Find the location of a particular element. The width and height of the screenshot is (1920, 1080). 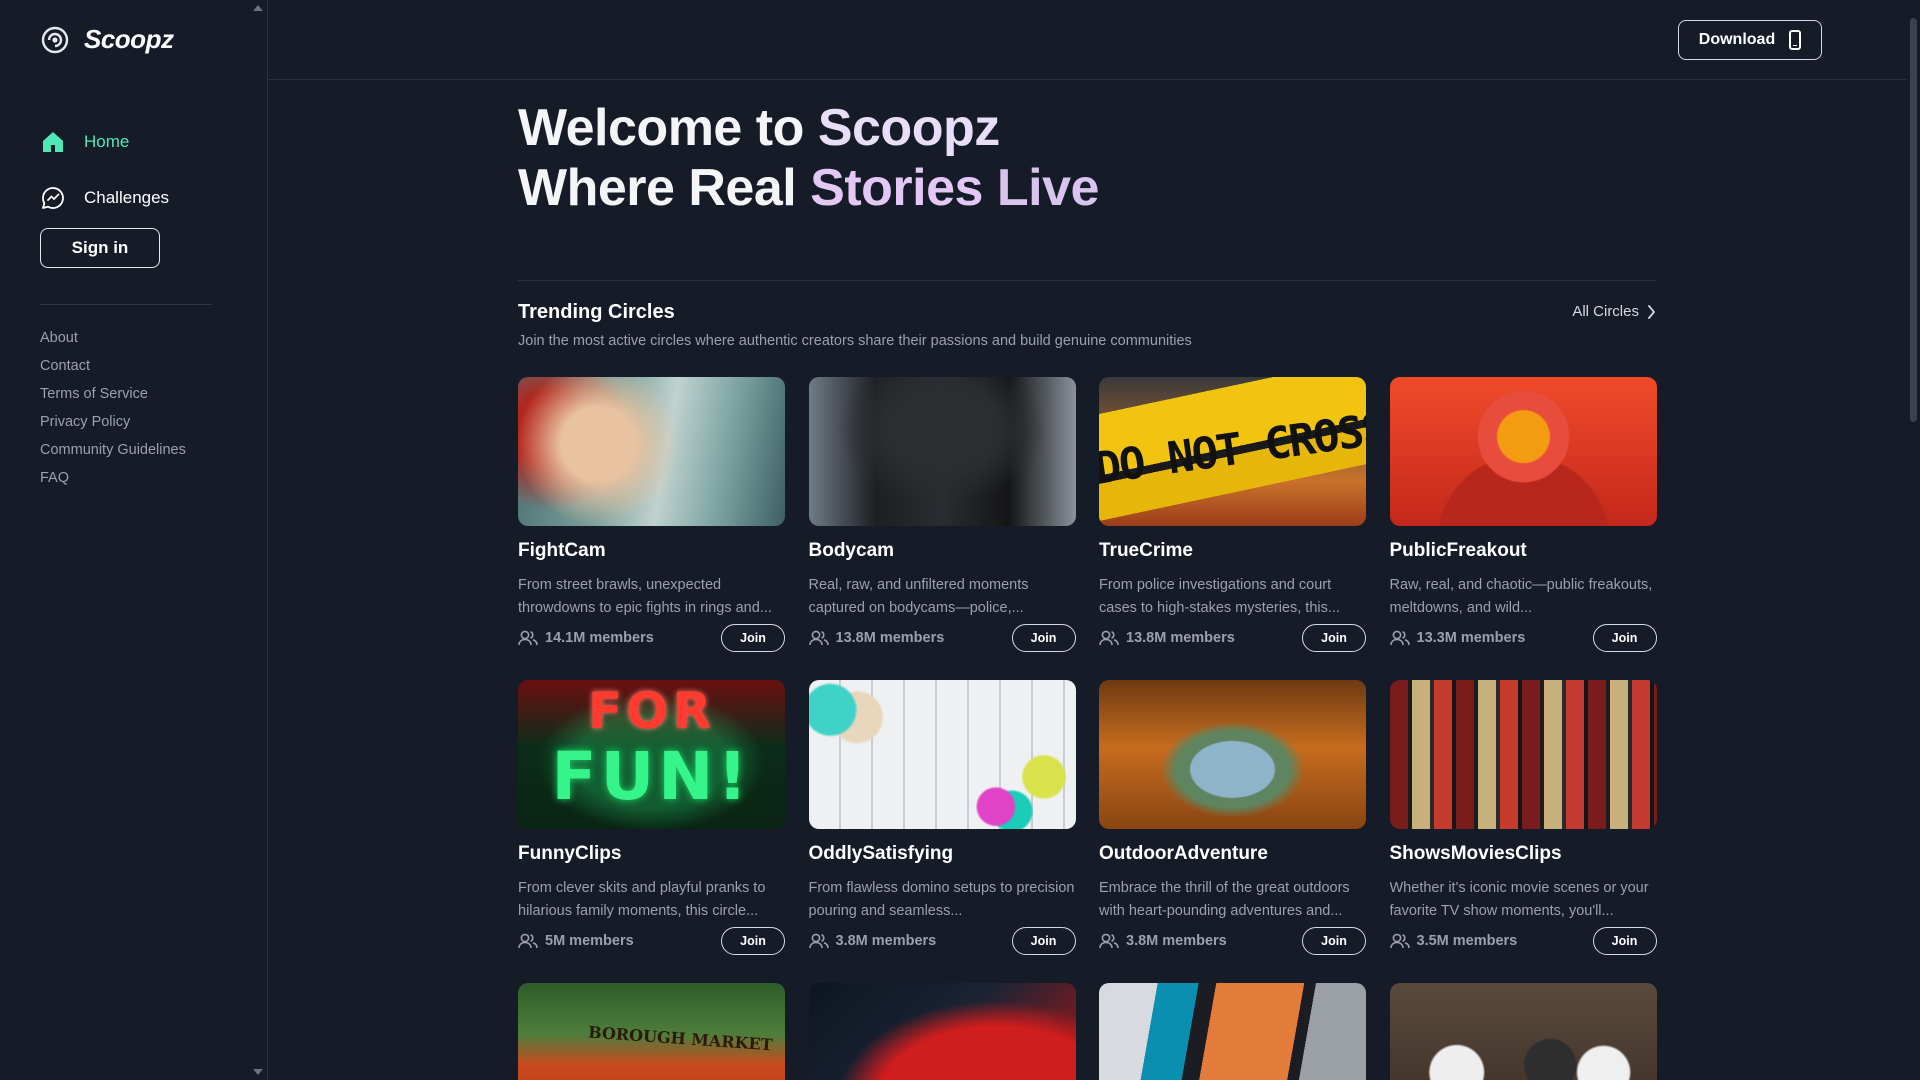

thumbnail-caption: FOR is located at coordinates (651, 711).